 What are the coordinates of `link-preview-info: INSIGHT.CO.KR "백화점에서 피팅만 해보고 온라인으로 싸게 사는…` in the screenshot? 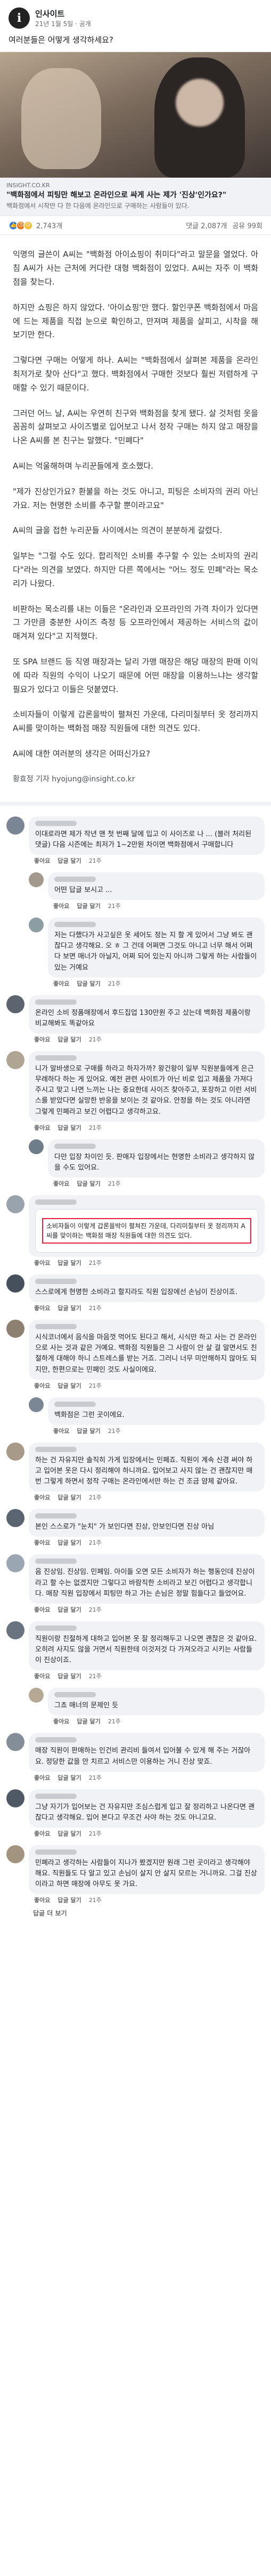 It's located at (135, 197).